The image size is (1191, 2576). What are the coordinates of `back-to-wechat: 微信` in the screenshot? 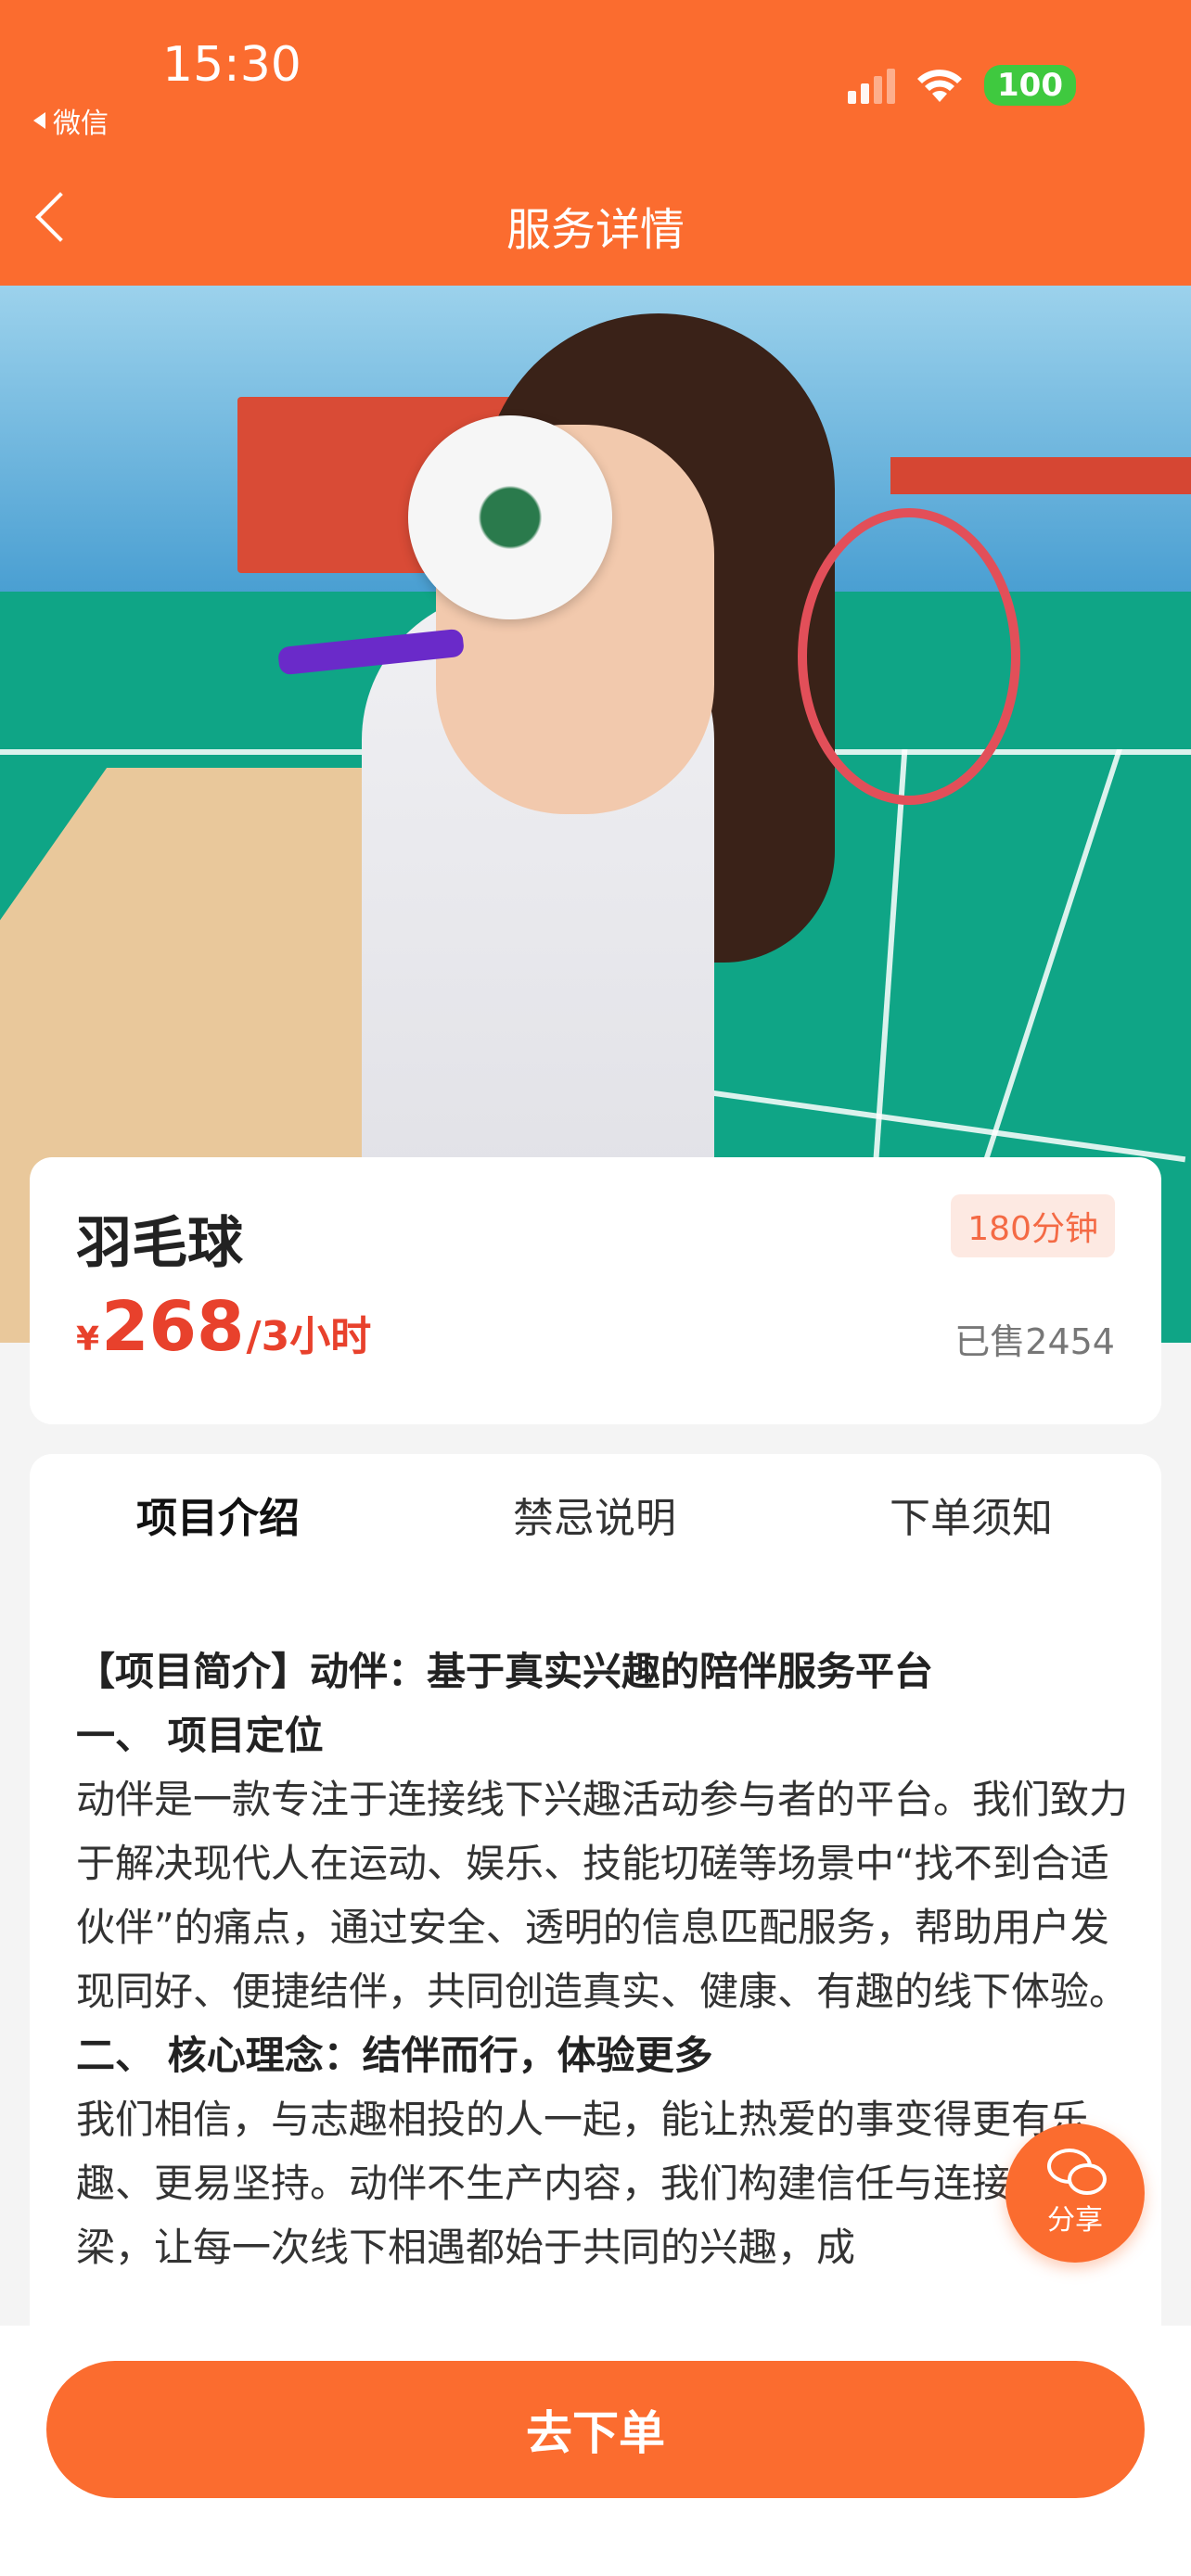 It's located at (71, 120).